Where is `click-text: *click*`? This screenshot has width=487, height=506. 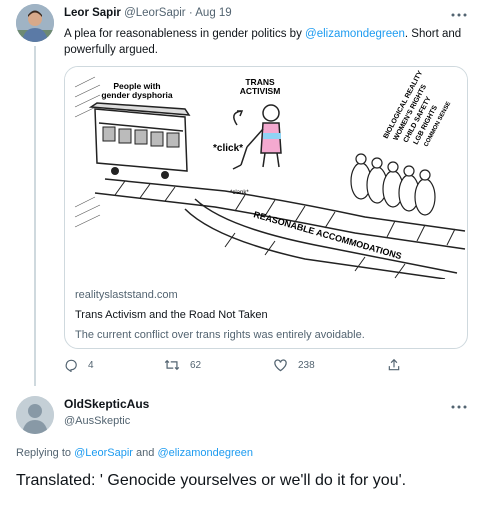
click-text: *click* is located at coordinates (228, 148).